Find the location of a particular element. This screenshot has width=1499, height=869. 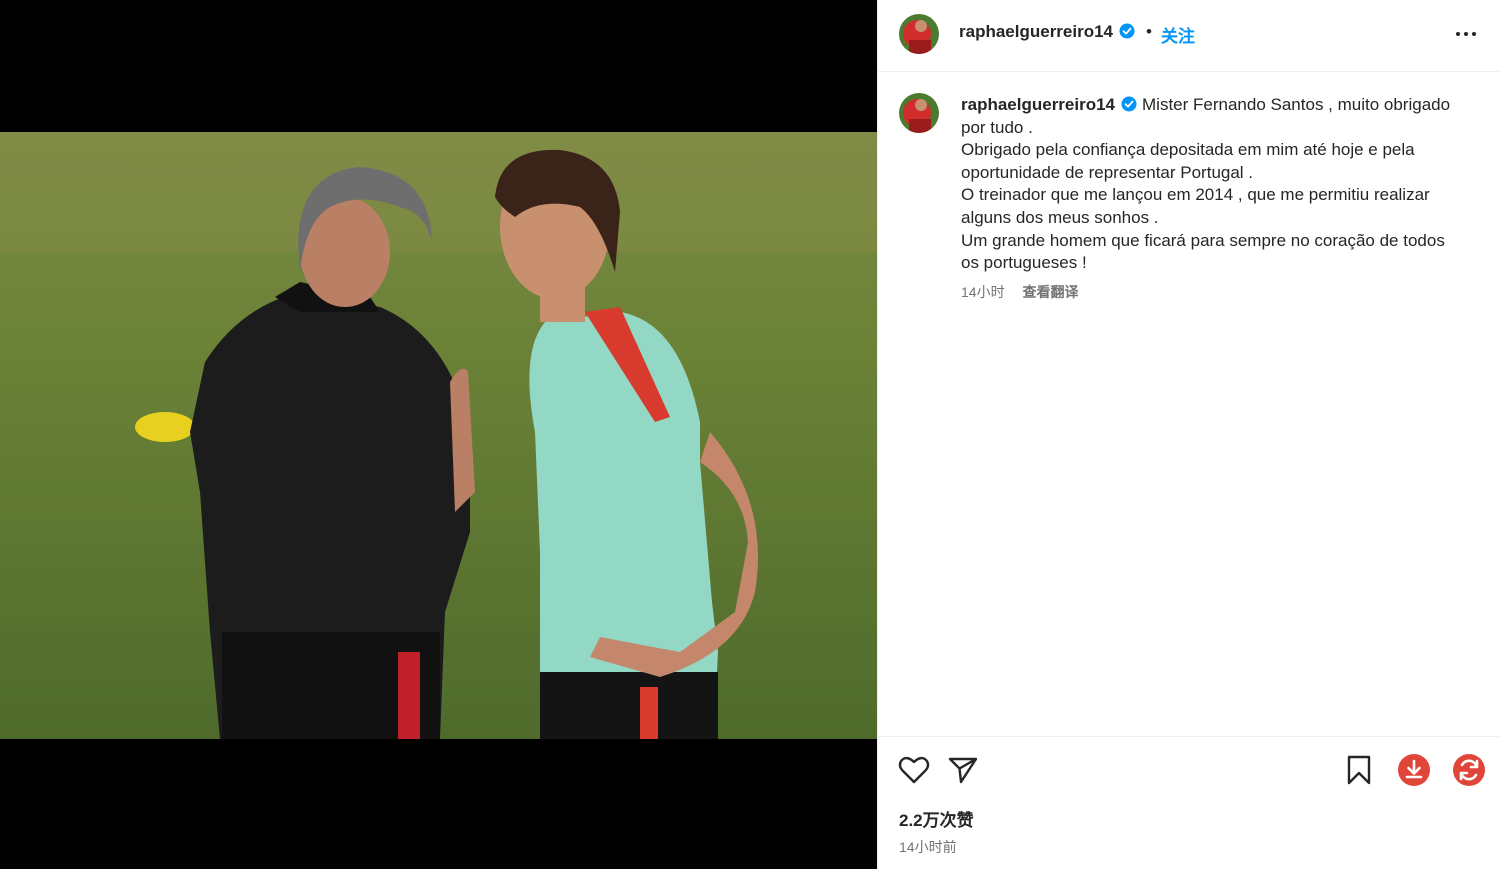

caption-meta: 14小时 查看翻译 is located at coordinates (1026, 292).